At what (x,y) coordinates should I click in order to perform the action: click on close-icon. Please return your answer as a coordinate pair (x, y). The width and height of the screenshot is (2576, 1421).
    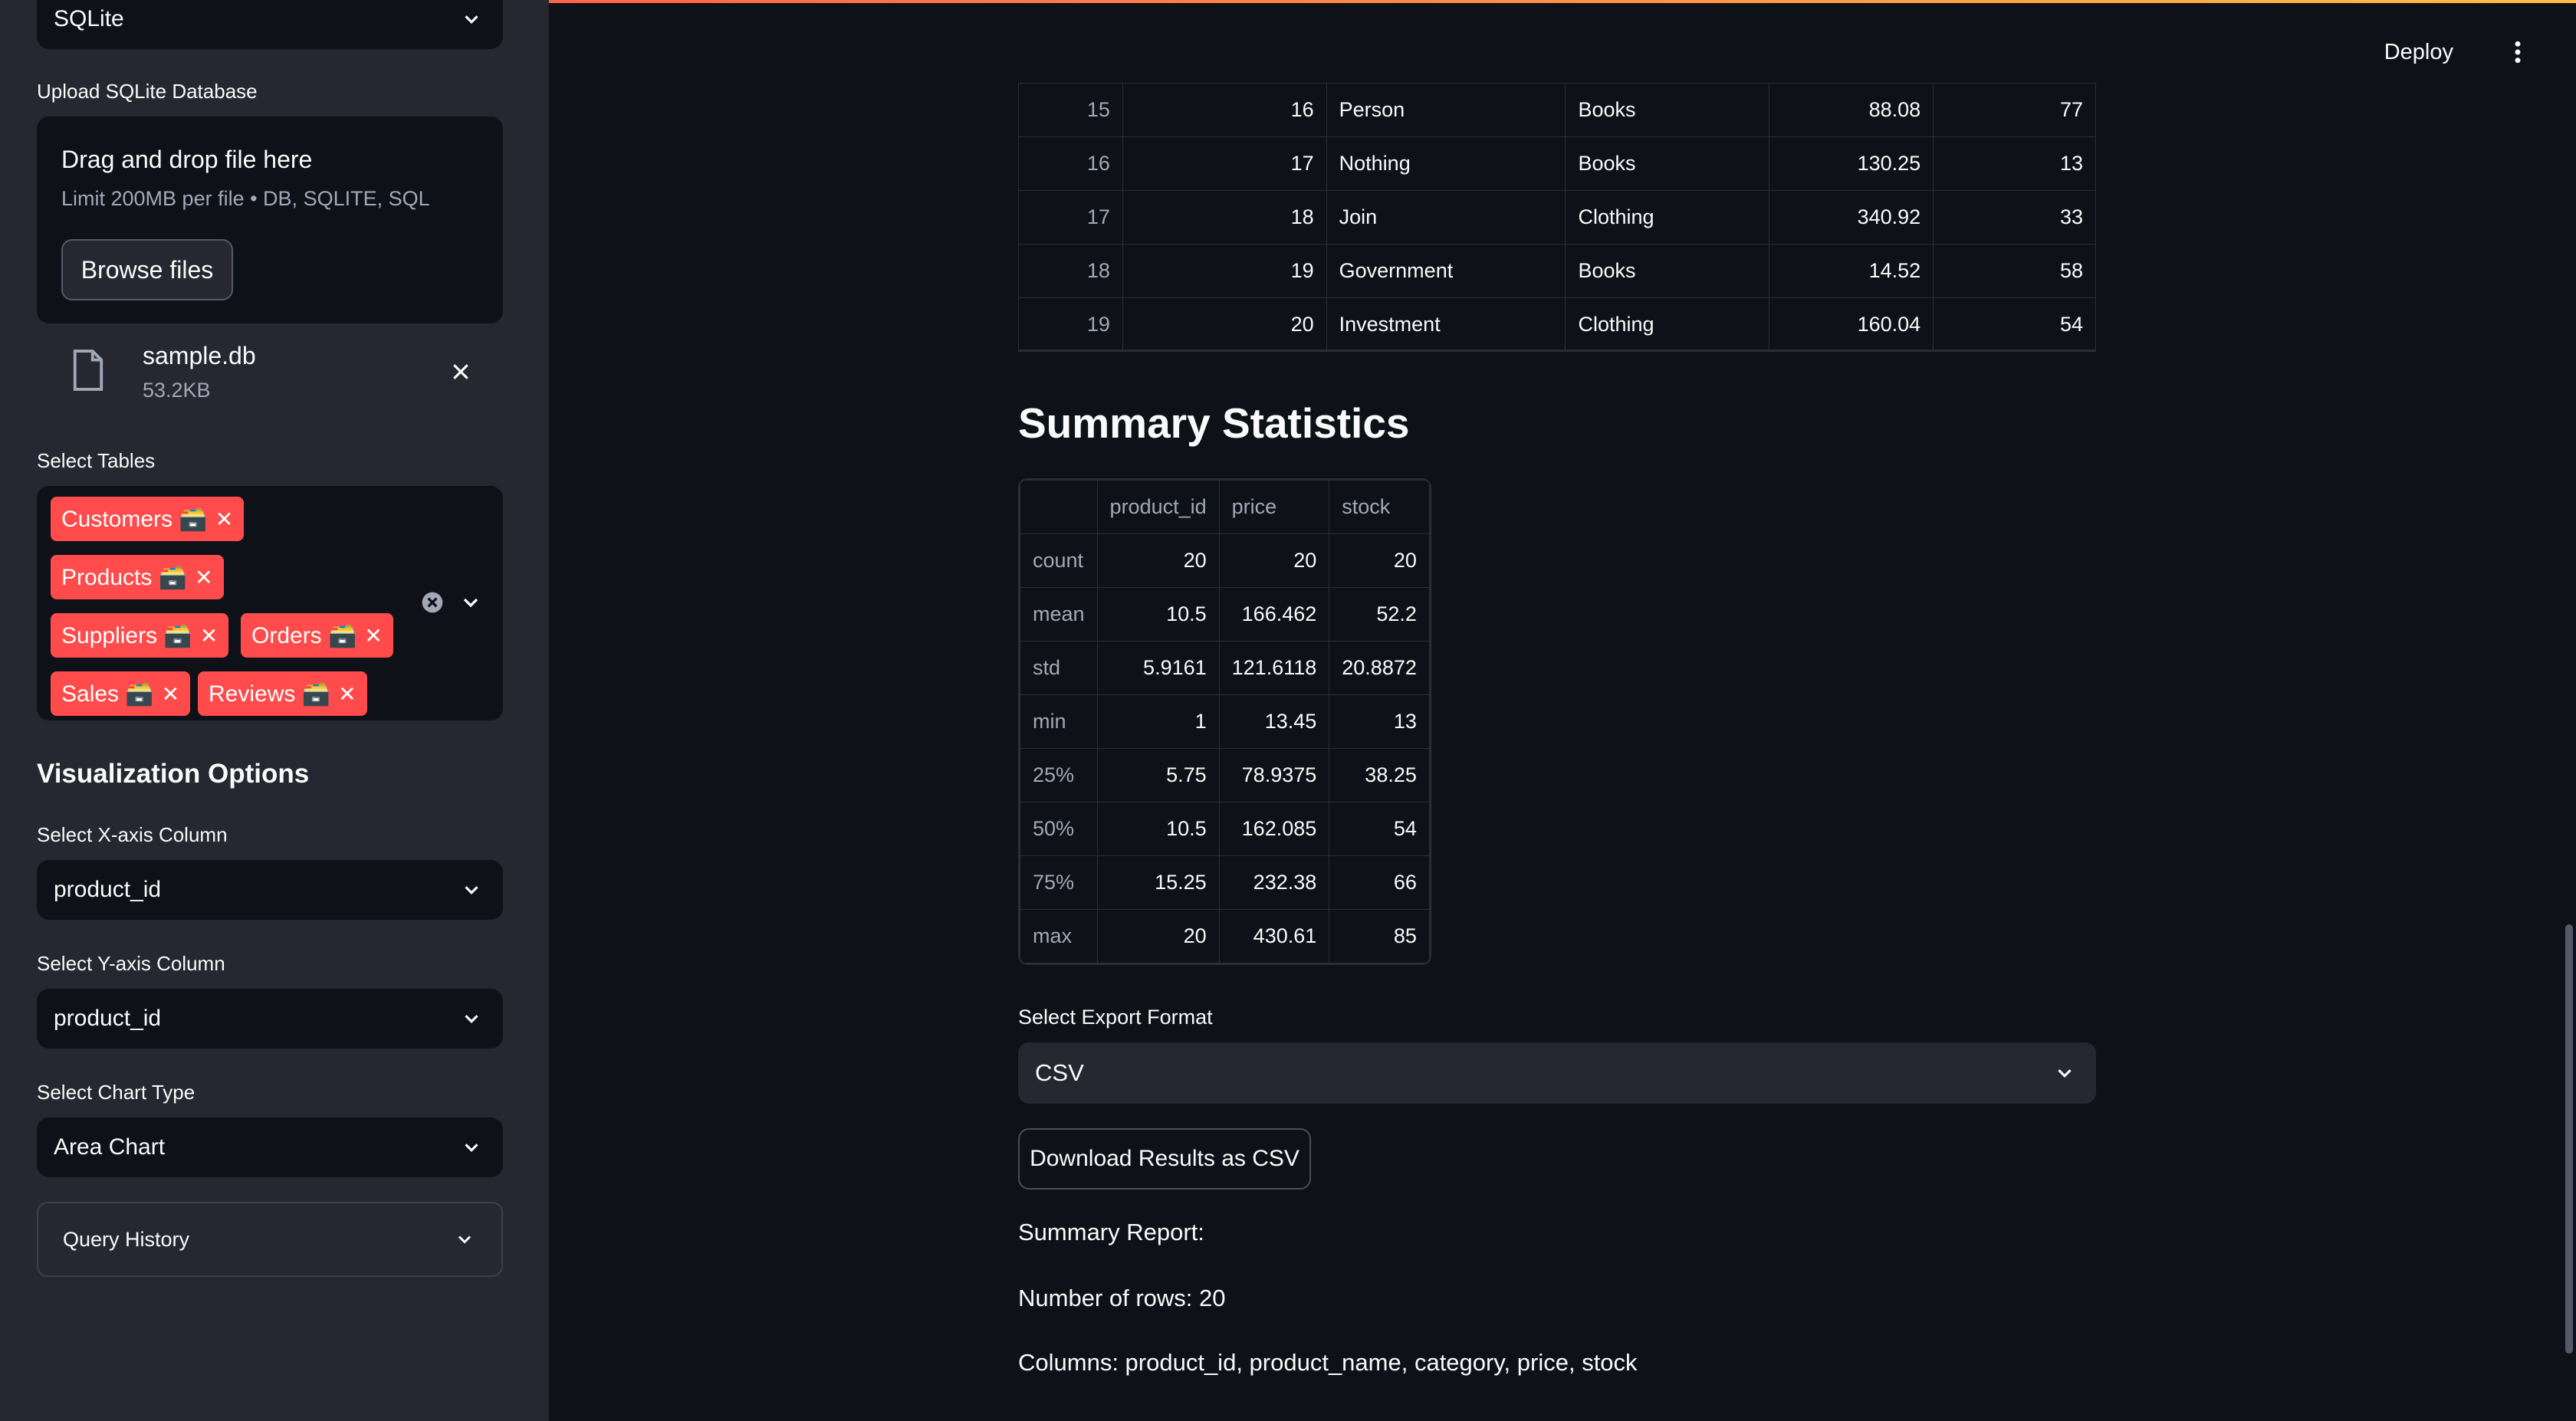
    Looking at the image, I should click on (461, 371).